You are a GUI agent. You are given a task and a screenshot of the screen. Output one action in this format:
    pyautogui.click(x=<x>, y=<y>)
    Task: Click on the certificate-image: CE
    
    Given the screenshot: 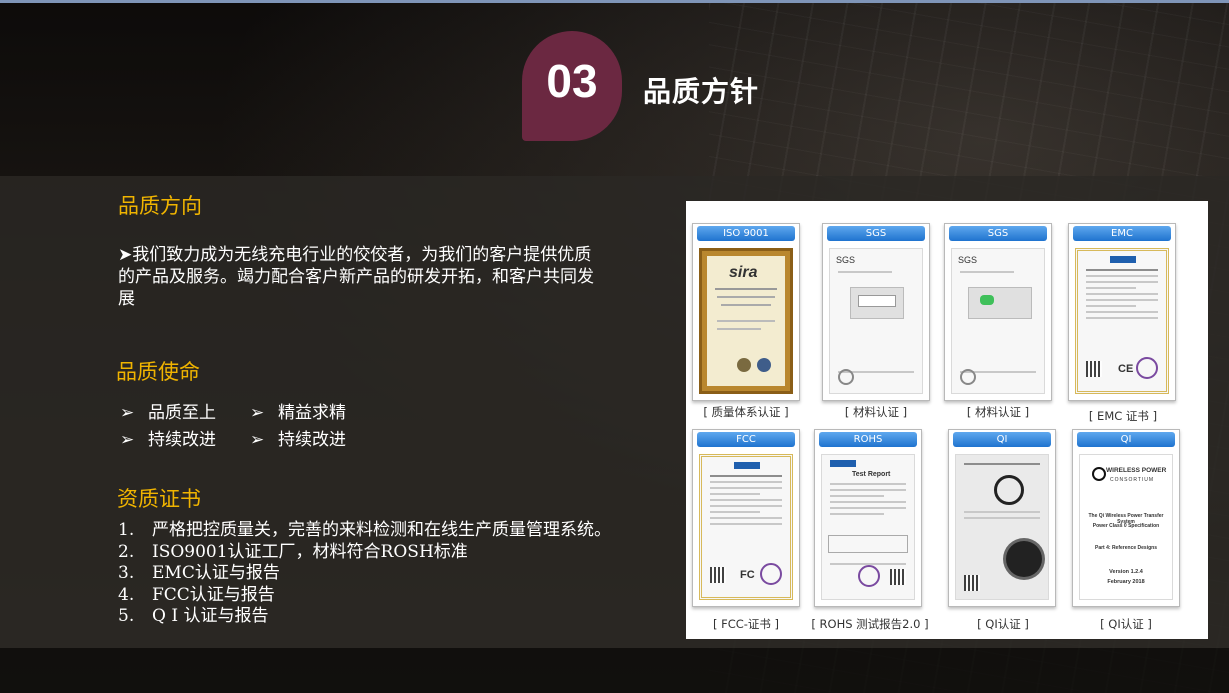 What is the action you would take?
    pyautogui.click(x=1122, y=321)
    